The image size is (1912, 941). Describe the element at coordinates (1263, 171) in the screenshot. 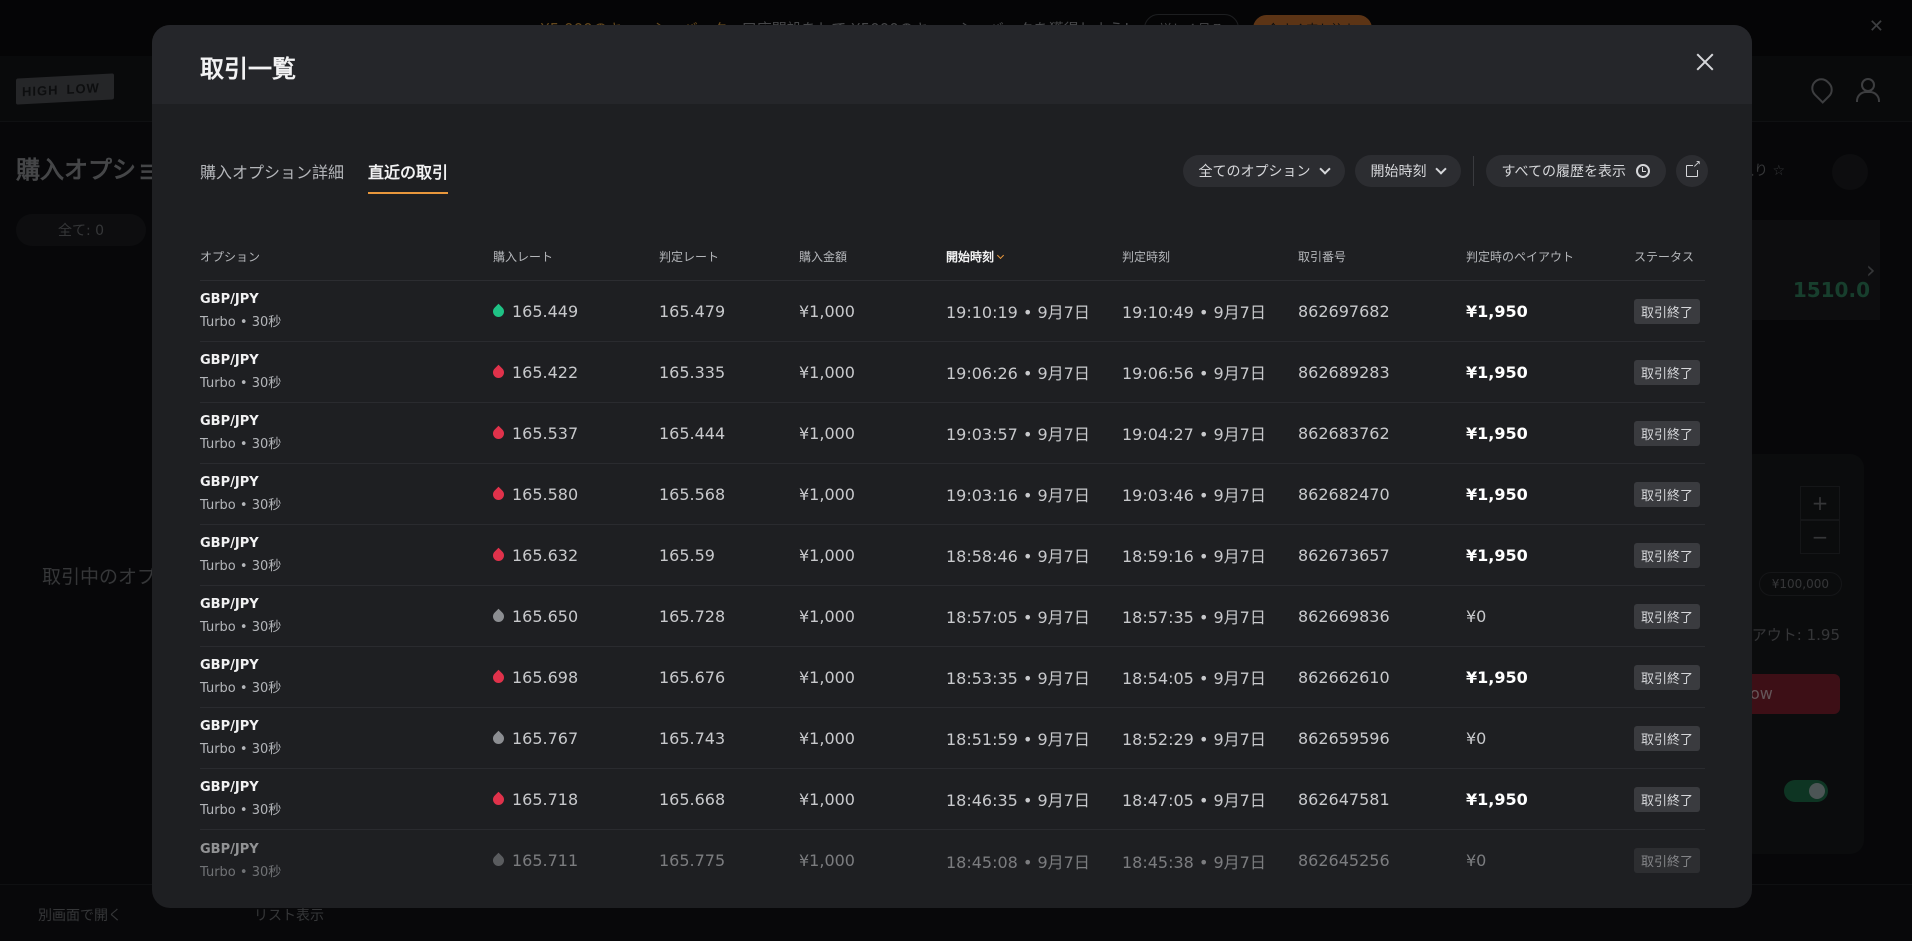

I see `all-options-dropdown: 全てのオプション` at that location.